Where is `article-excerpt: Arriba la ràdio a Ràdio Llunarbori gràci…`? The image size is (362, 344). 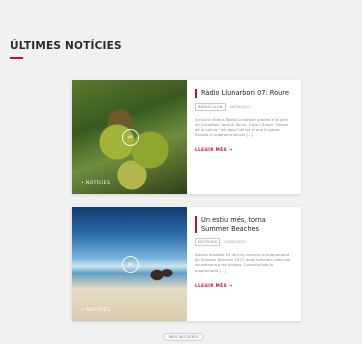 article-excerpt: Arriba la ràdio a Ràdio Llunarbori gràci… is located at coordinates (242, 127).